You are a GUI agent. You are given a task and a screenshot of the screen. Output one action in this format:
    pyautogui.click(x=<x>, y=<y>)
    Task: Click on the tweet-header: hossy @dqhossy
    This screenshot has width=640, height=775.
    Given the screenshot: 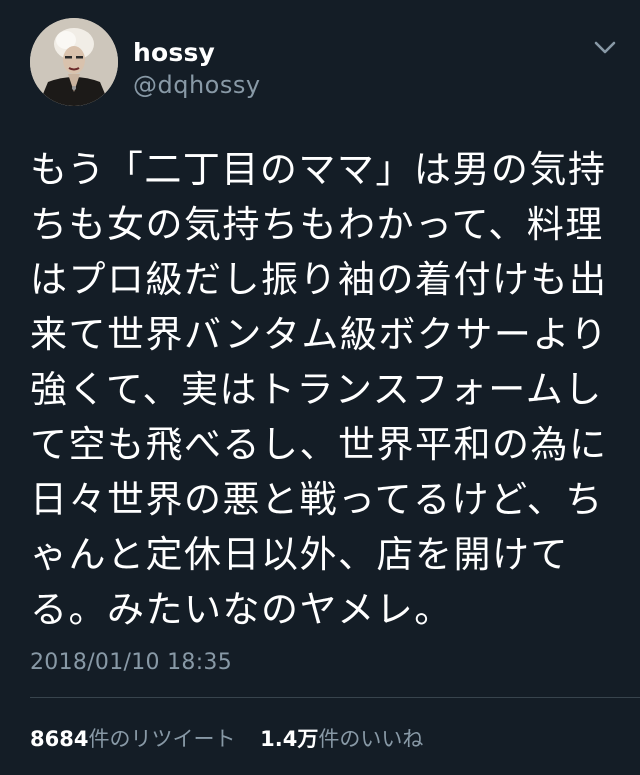 What is the action you would take?
    pyautogui.click(x=330, y=68)
    